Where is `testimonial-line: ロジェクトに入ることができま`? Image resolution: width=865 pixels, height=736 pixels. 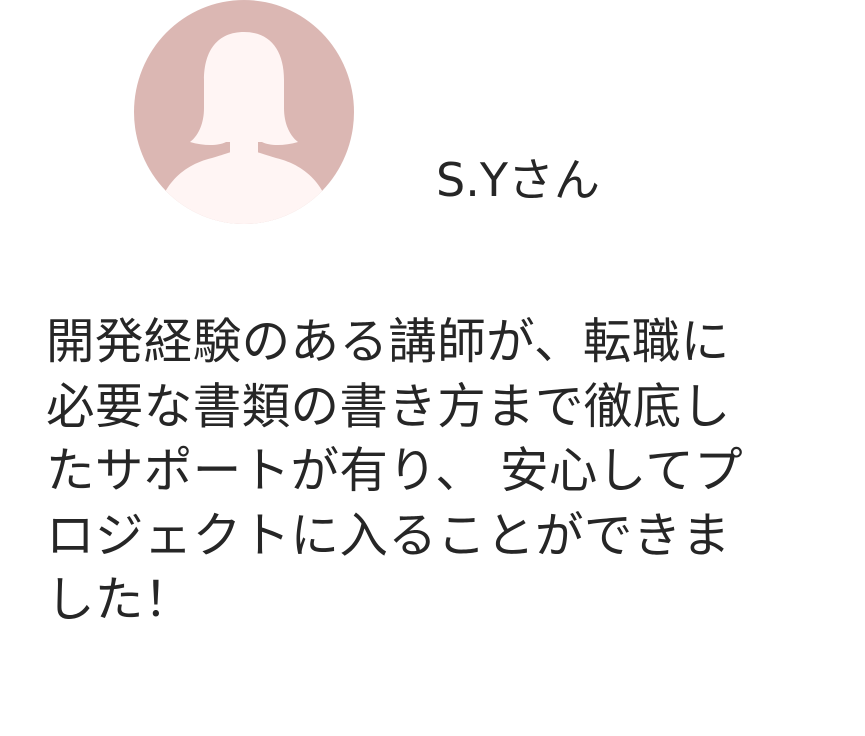 testimonial-line: ロジェクトに入ることができま is located at coordinates (388, 535).